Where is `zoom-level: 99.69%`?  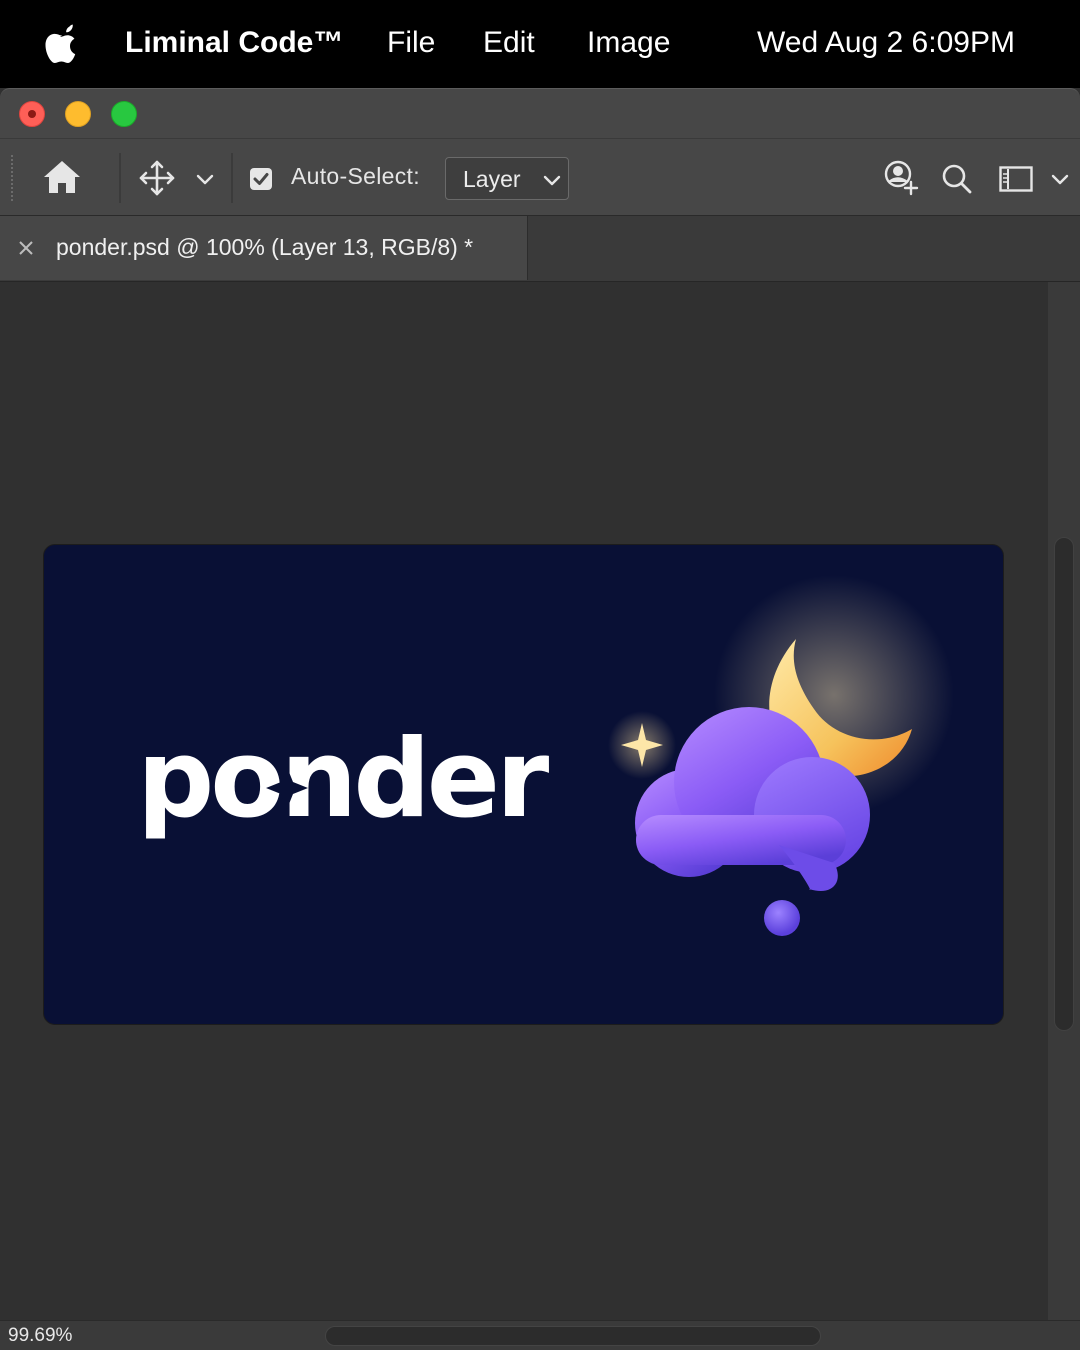
zoom-level: 99.69% is located at coordinates (40, 1336).